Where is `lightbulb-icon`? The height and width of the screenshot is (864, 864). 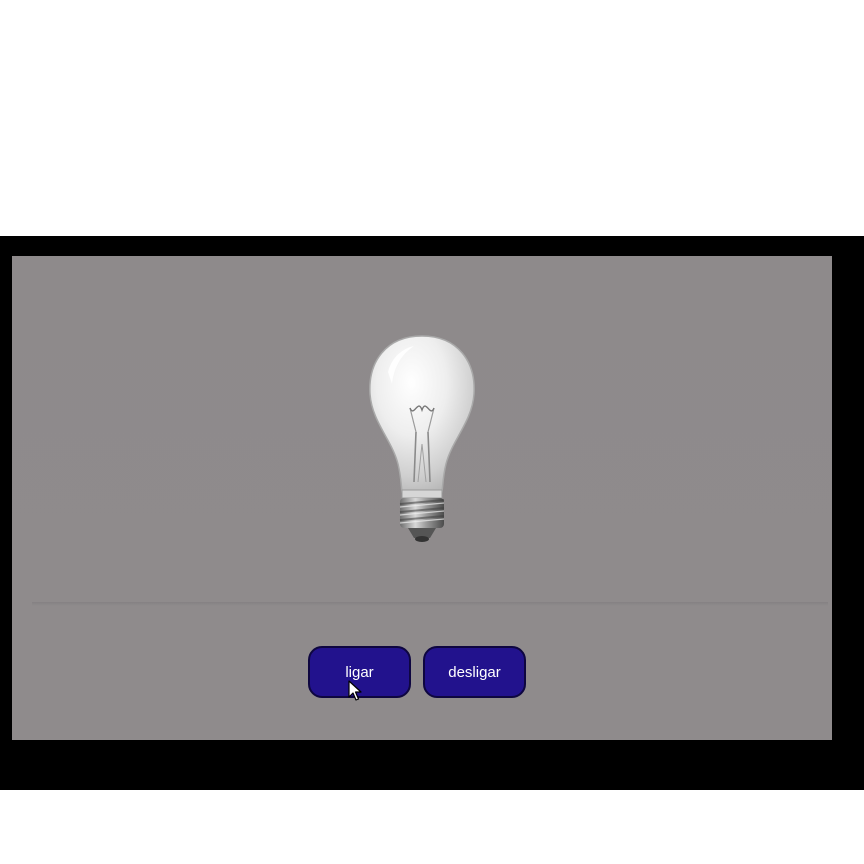
lightbulb-icon is located at coordinates (422, 438).